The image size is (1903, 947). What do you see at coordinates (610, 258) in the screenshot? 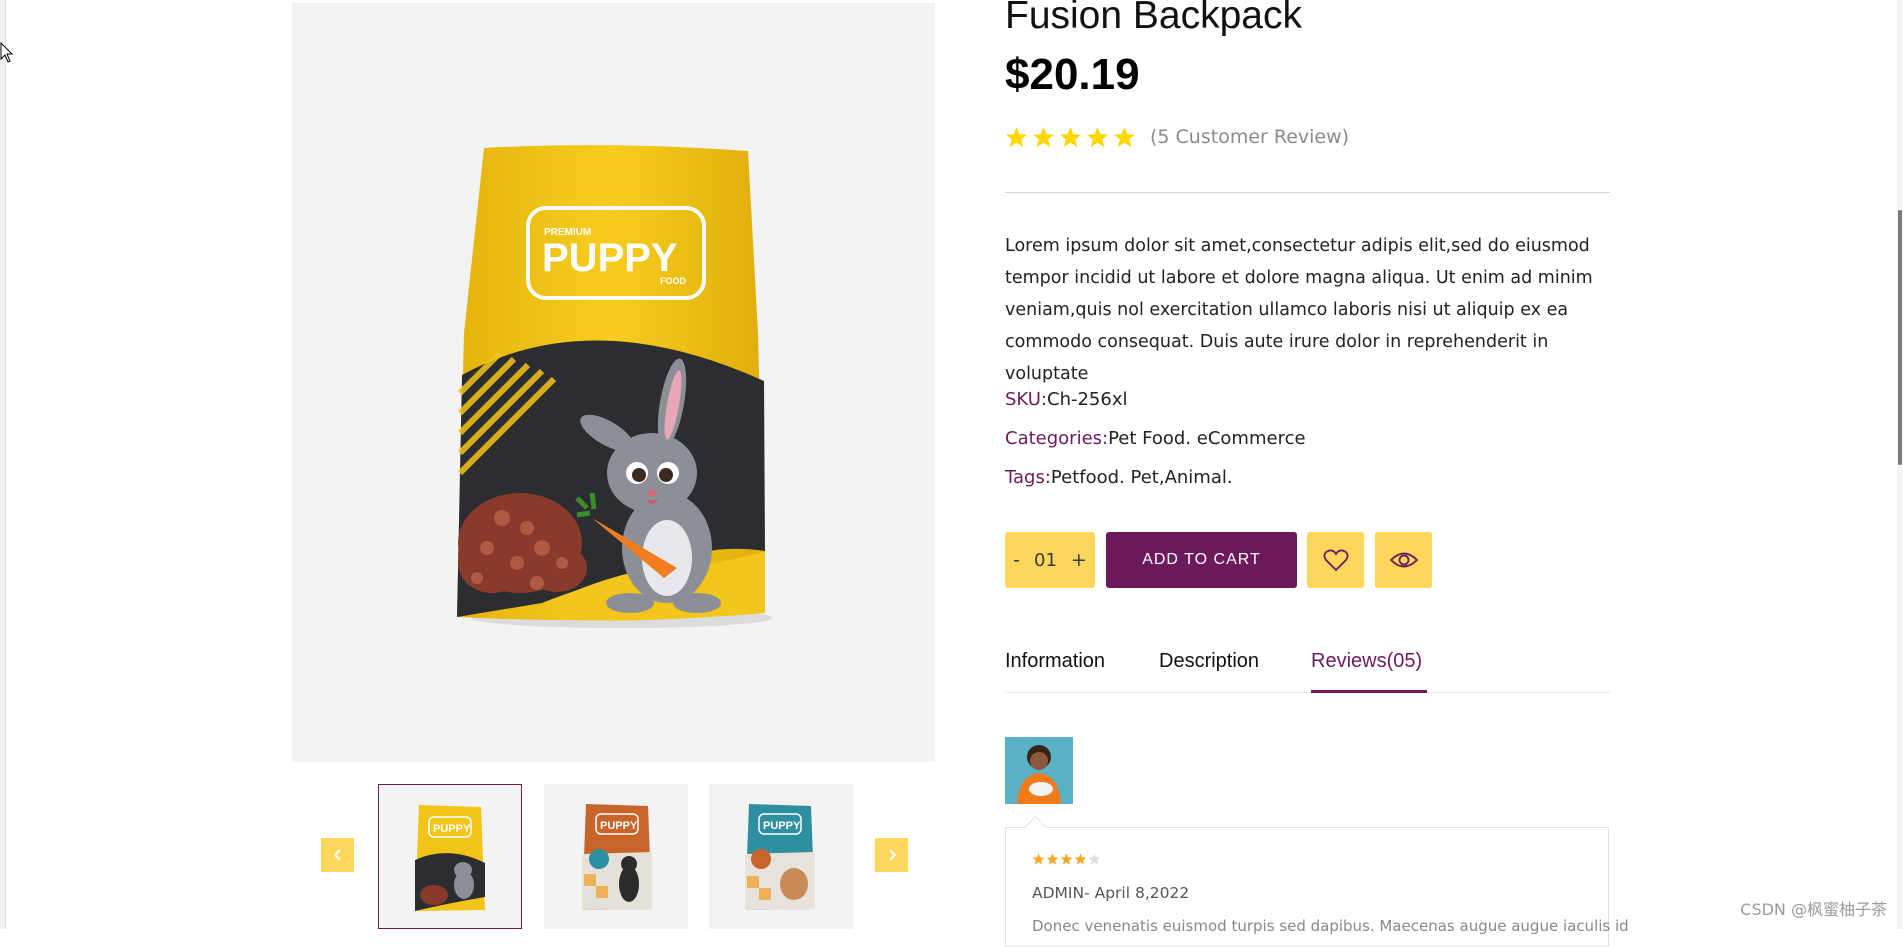
I see `bag-brand-text: PUPPY` at bounding box center [610, 258].